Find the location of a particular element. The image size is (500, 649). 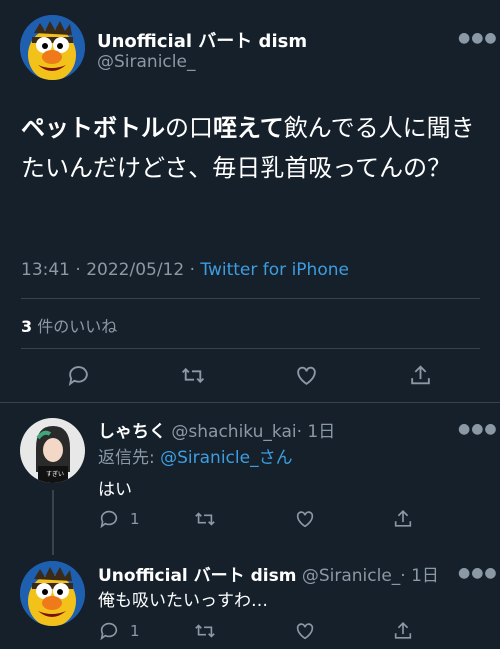

display-name: しゃちく is located at coordinates (132, 432).